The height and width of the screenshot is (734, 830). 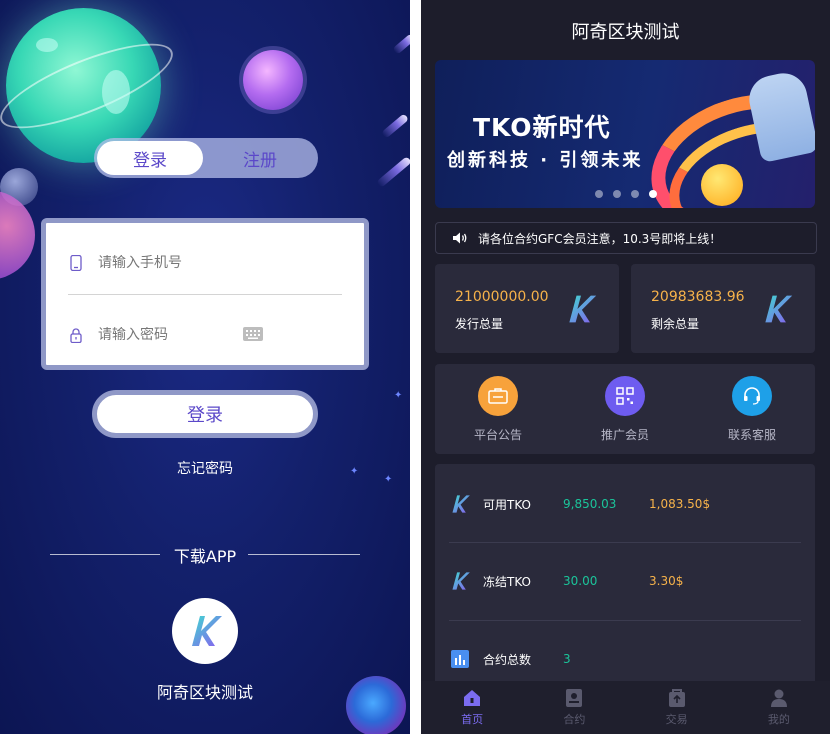 What do you see at coordinates (472, 707) in the screenshot?
I see `tab-home: 首页` at bounding box center [472, 707].